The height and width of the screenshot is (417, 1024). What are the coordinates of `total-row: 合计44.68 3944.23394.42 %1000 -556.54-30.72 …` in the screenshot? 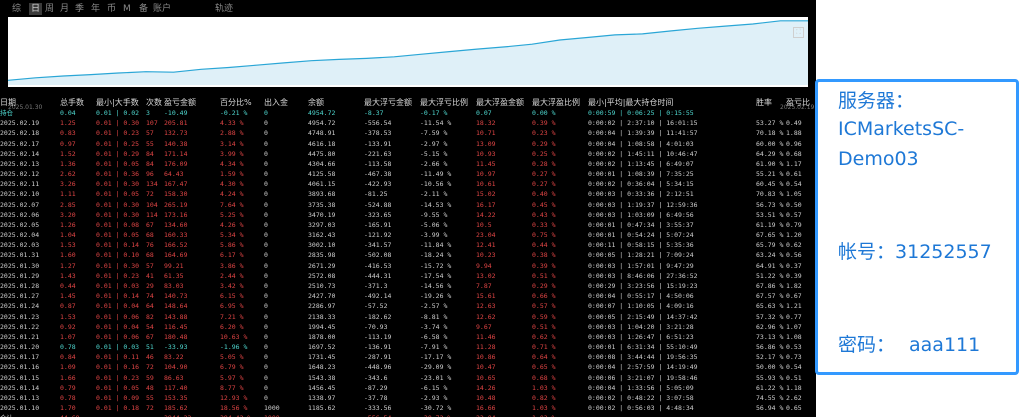 It's located at (408, 415).